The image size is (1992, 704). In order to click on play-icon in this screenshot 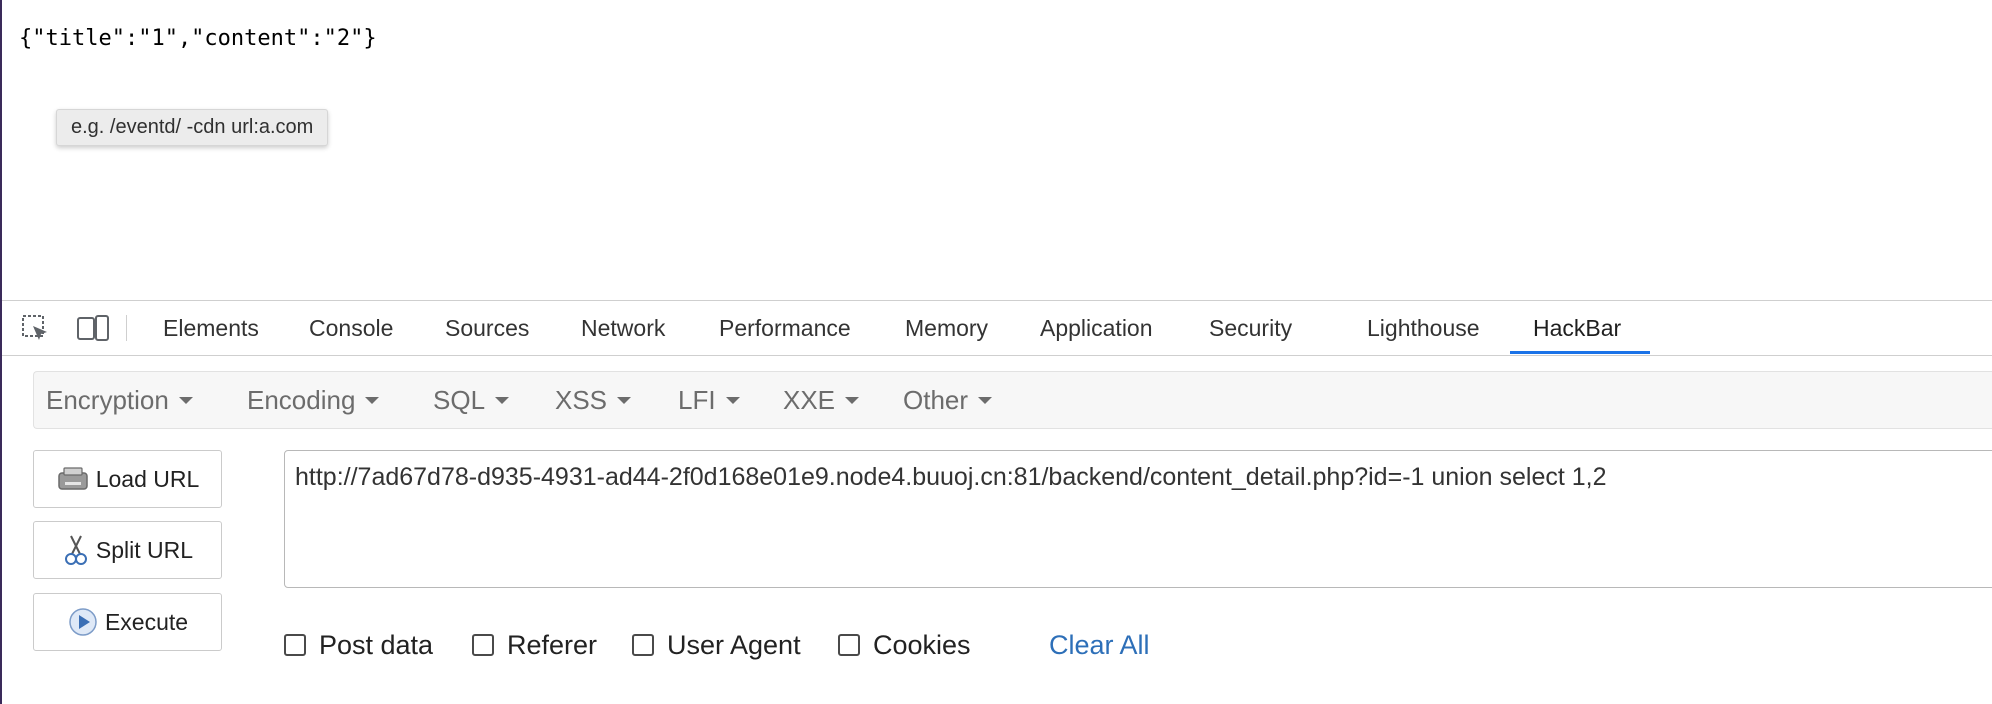, I will do `click(83, 622)`.